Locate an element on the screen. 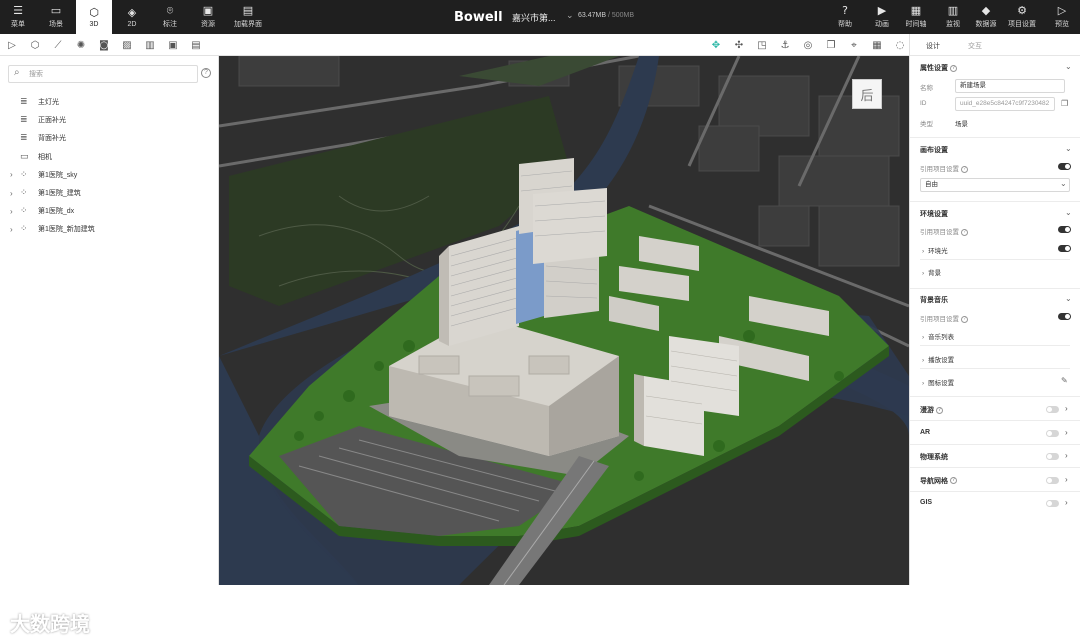  edit-icon: ✎ is located at coordinates (1064, 380).